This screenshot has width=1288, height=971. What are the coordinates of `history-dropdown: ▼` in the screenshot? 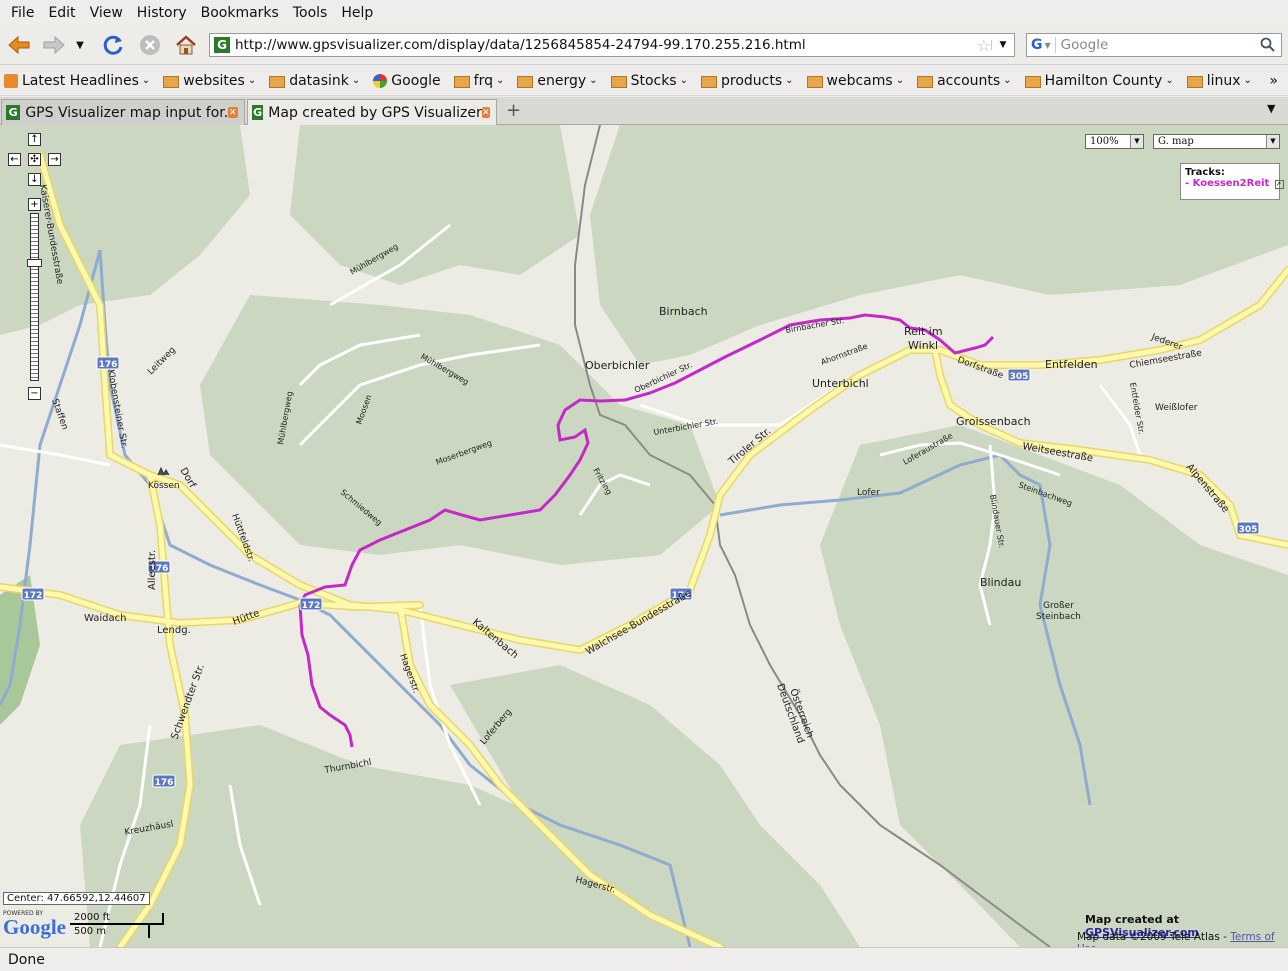 It's located at (80, 45).